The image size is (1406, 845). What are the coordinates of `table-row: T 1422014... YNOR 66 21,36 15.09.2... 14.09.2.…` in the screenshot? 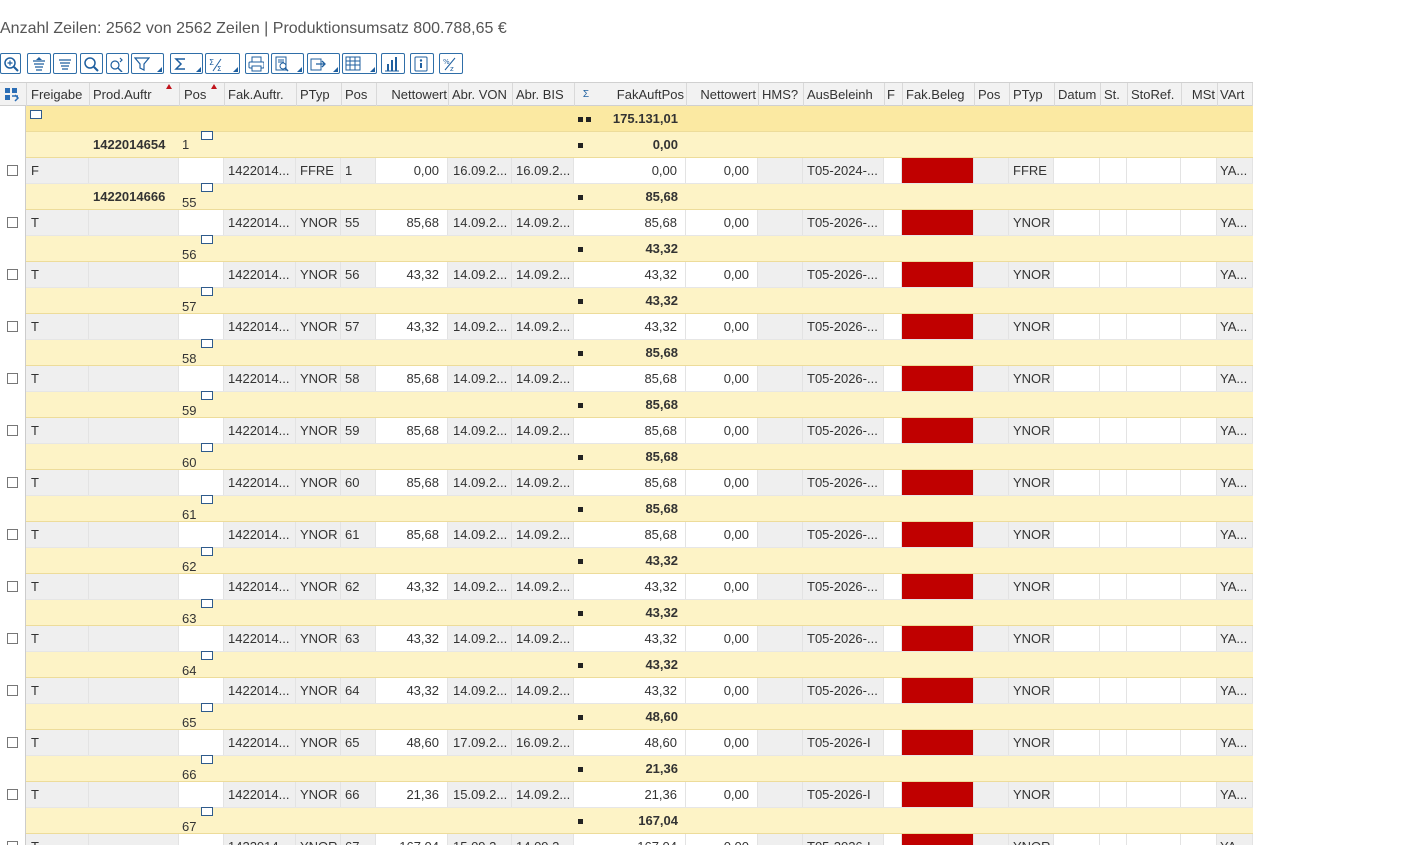 It's located at (626, 795).